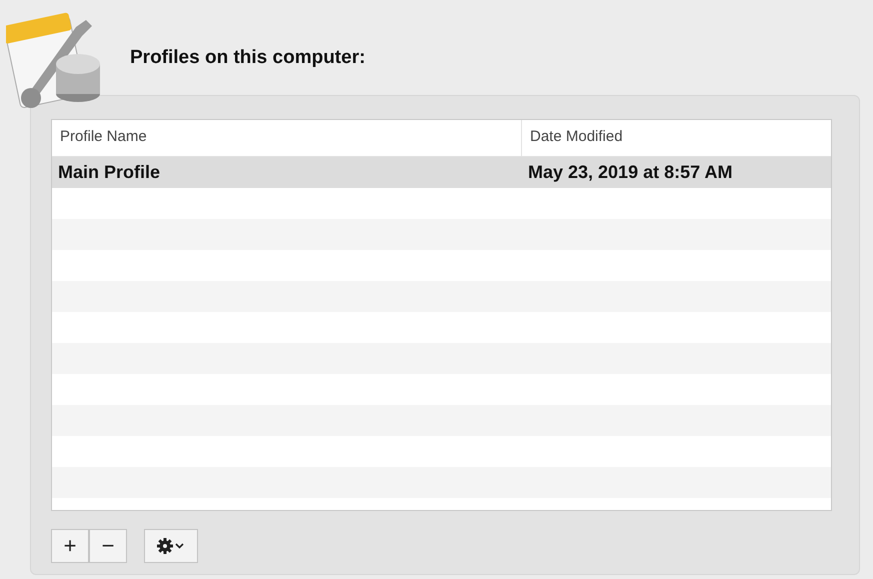 Image resolution: width=873 pixels, height=579 pixels. Describe the element at coordinates (630, 172) in the screenshot. I see `table-cell-text: May 23, 2019 at 8:57 AM` at that location.